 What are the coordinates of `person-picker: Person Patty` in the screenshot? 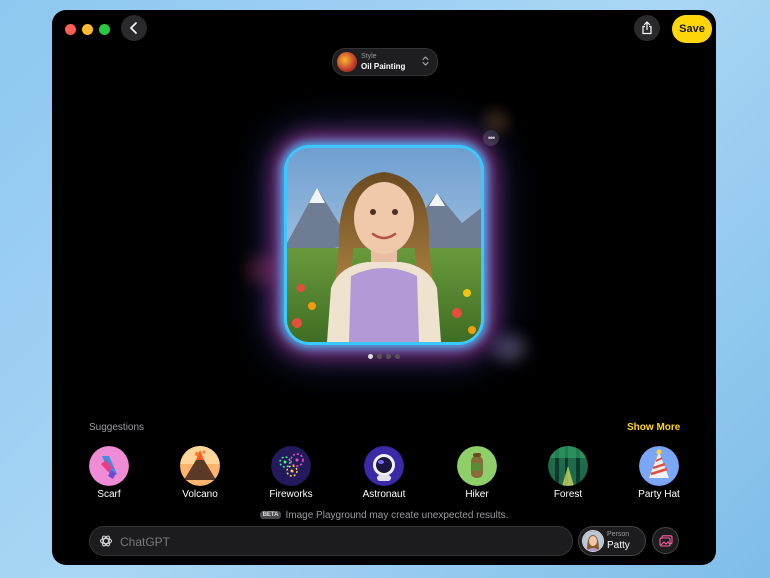 It's located at (612, 541).